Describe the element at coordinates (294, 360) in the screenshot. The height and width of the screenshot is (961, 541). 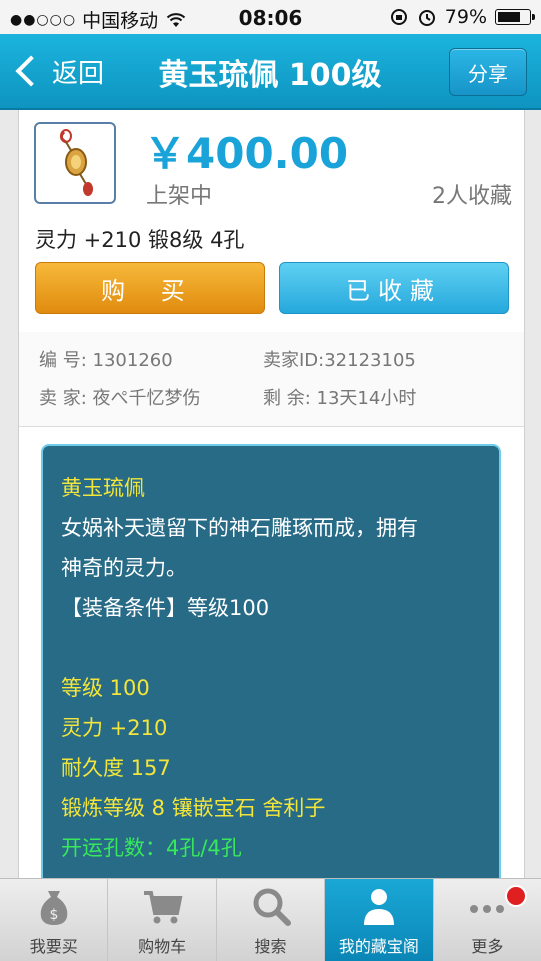
I see `seller-id-label: 卖家ID:` at that location.